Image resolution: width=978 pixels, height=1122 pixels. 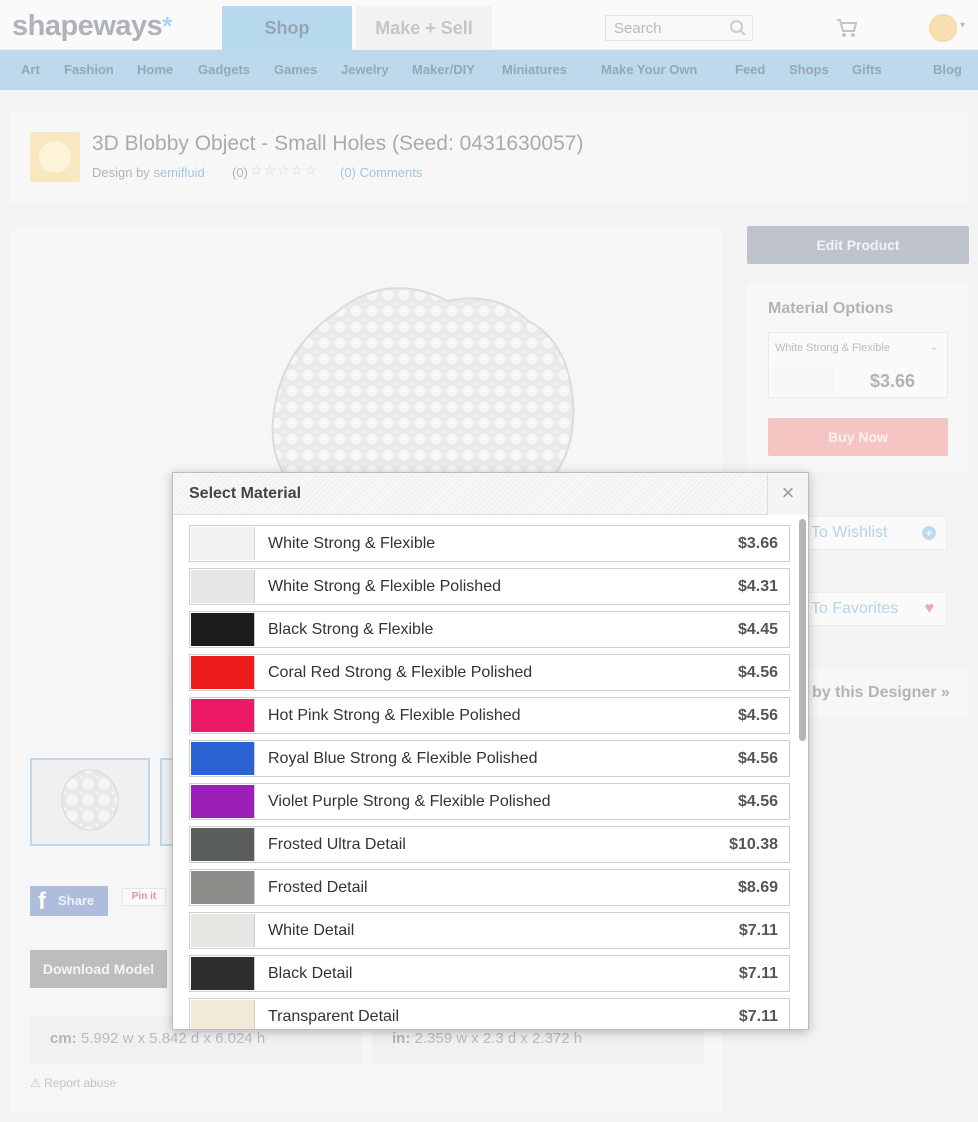 What do you see at coordinates (787, 494) in the screenshot?
I see `close-icon: ×` at bounding box center [787, 494].